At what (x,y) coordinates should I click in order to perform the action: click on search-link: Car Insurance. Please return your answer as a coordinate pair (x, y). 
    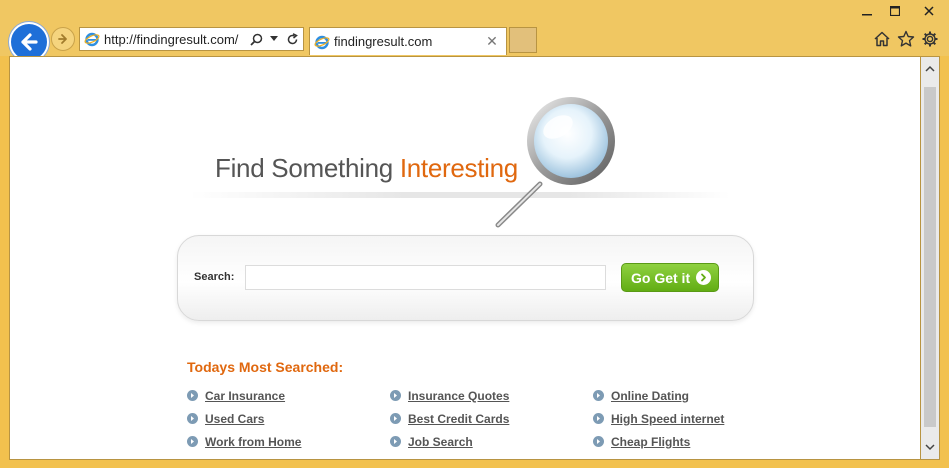
    Looking at the image, I should click on (245, 396).